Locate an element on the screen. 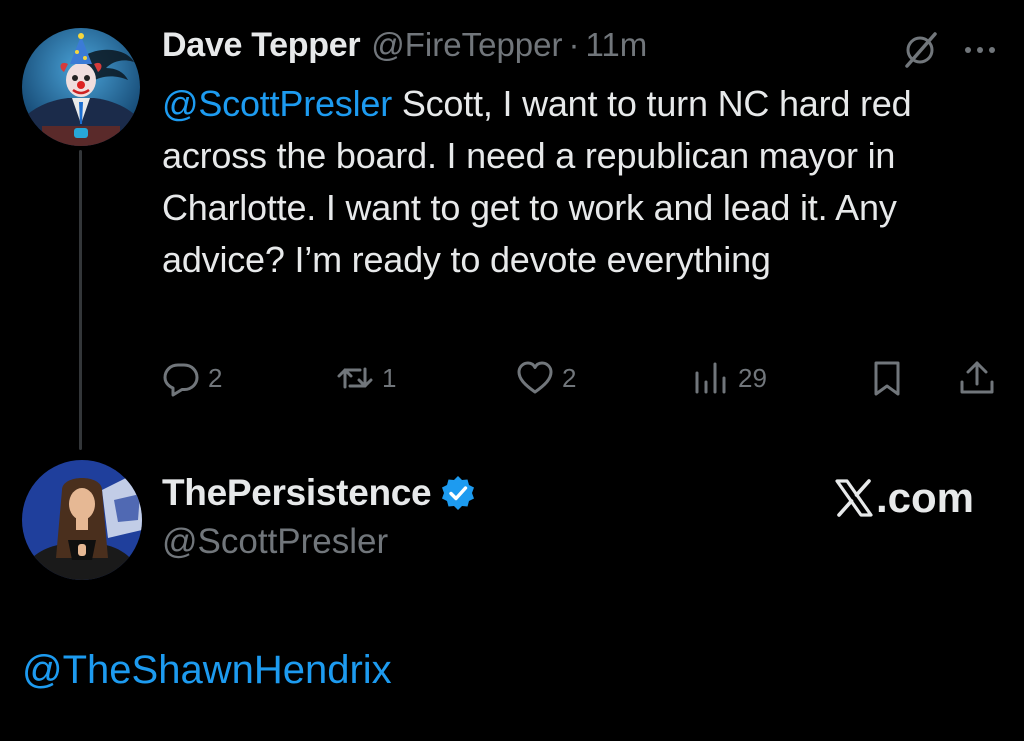  bottom-mention-link: @TheShawnHendrix is located at coordinates (207, 670).